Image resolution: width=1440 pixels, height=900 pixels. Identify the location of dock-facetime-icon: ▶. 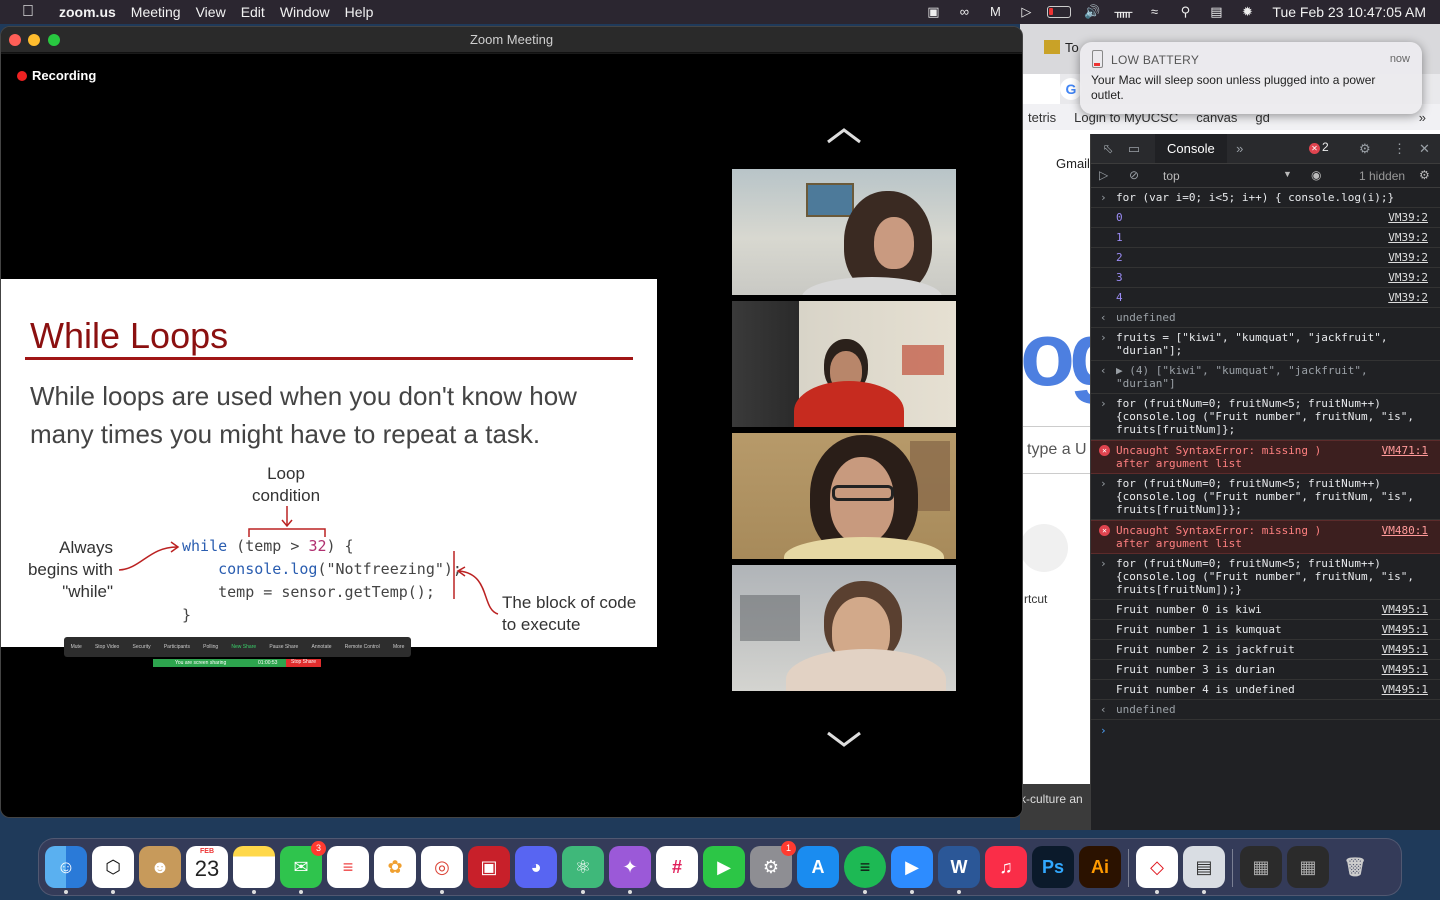
(724, 867).